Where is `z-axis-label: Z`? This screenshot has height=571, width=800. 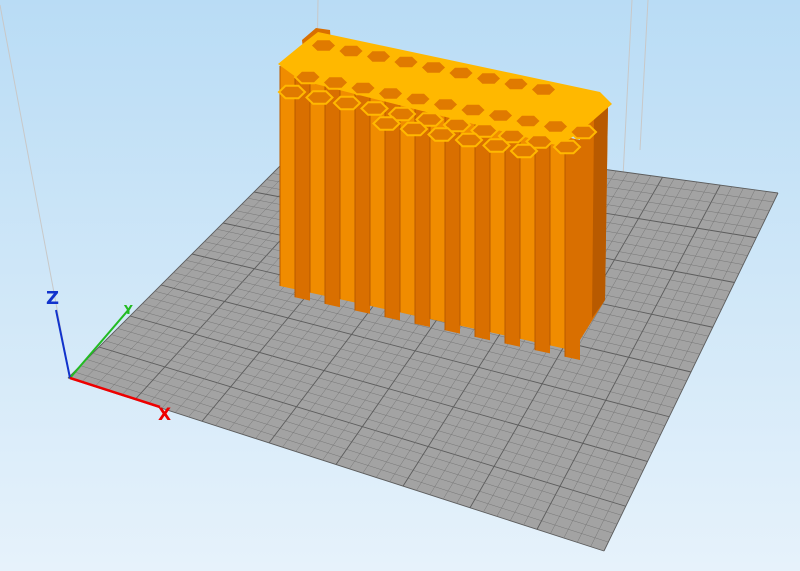 z-axis-label: Z is located at coordinates (52, 298).